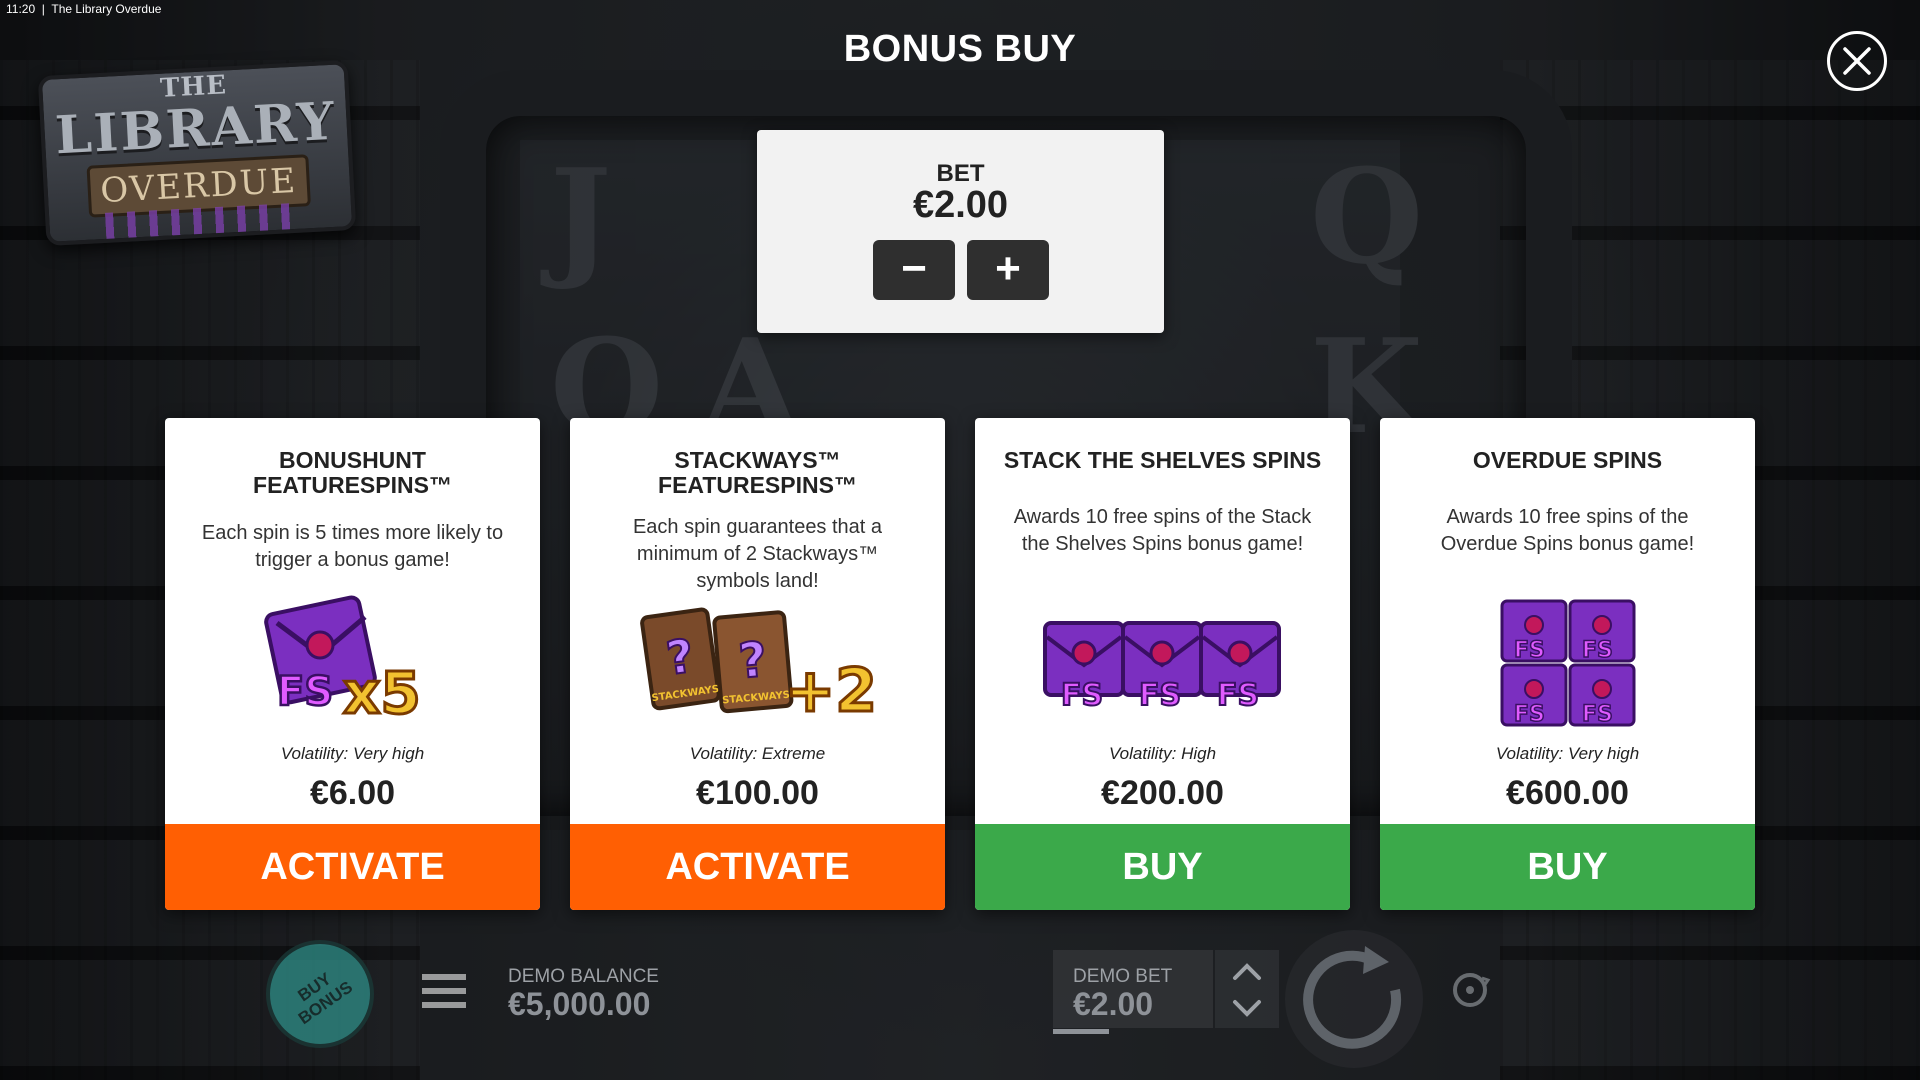 This screenshot has width=1920, height=1080. I want to click on demo-bet-label: DEMO BET, so click(1123, 976).